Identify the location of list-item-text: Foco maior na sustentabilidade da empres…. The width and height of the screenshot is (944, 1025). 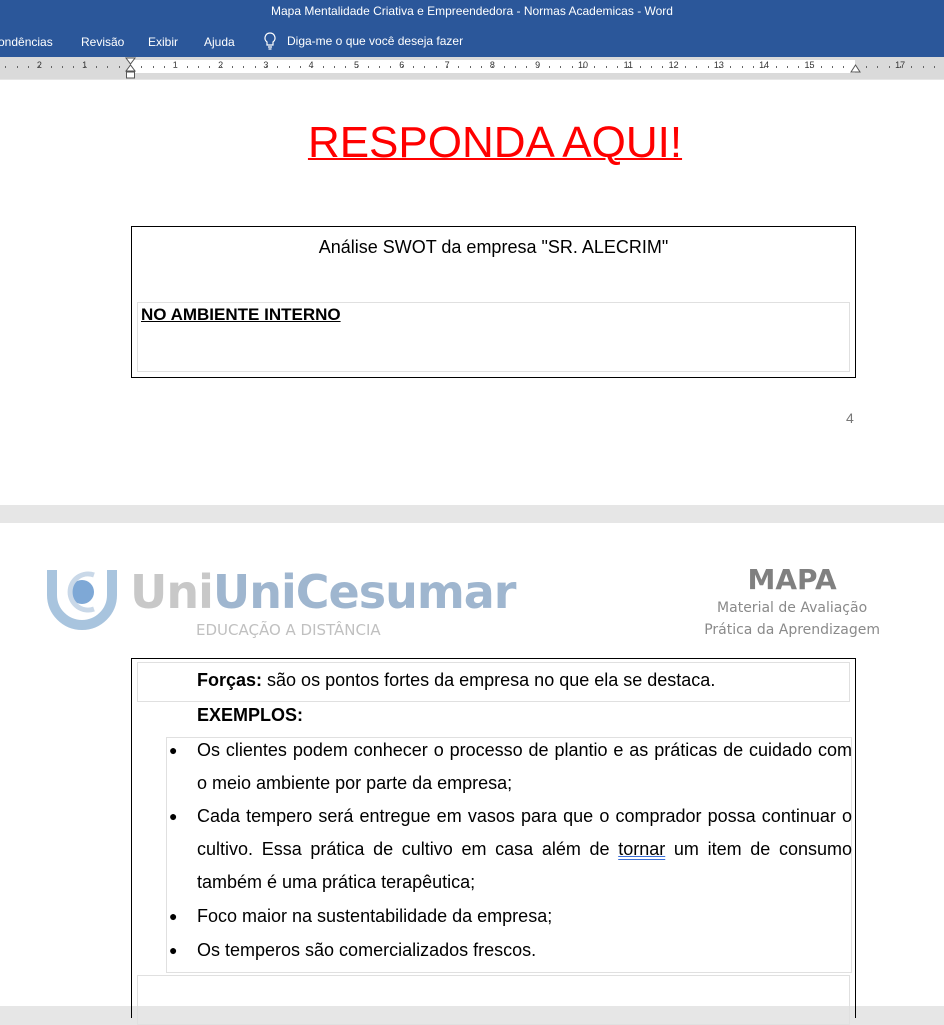
(375, 916).